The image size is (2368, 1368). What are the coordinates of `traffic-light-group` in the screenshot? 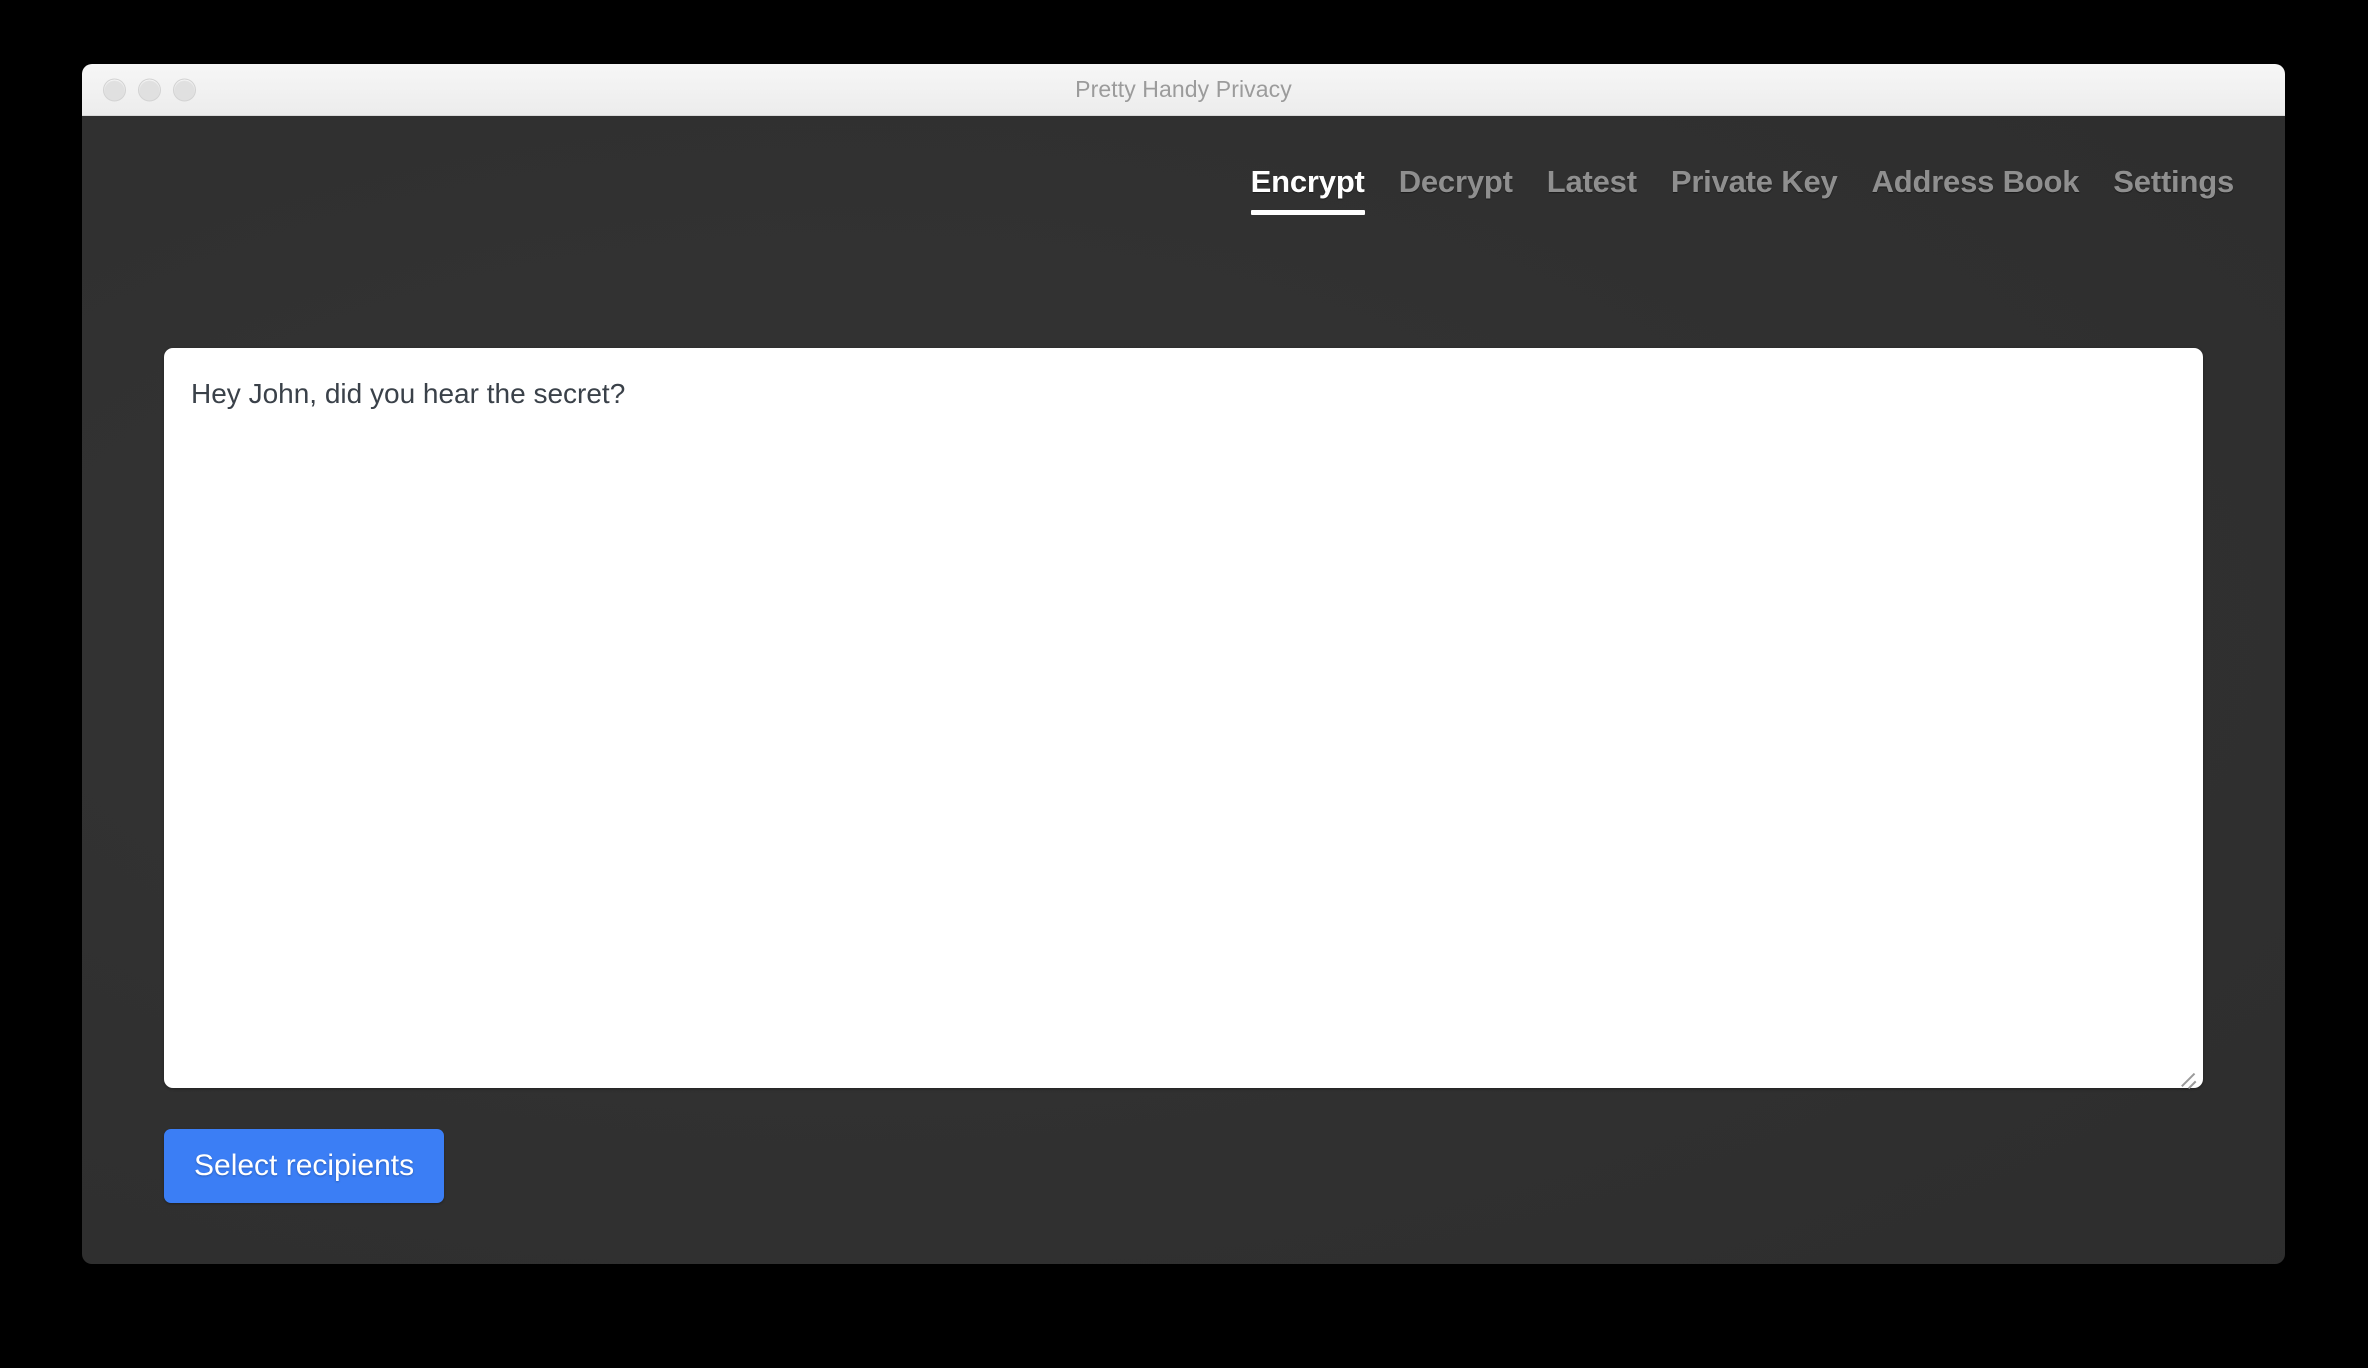 It's located at (149, 89).